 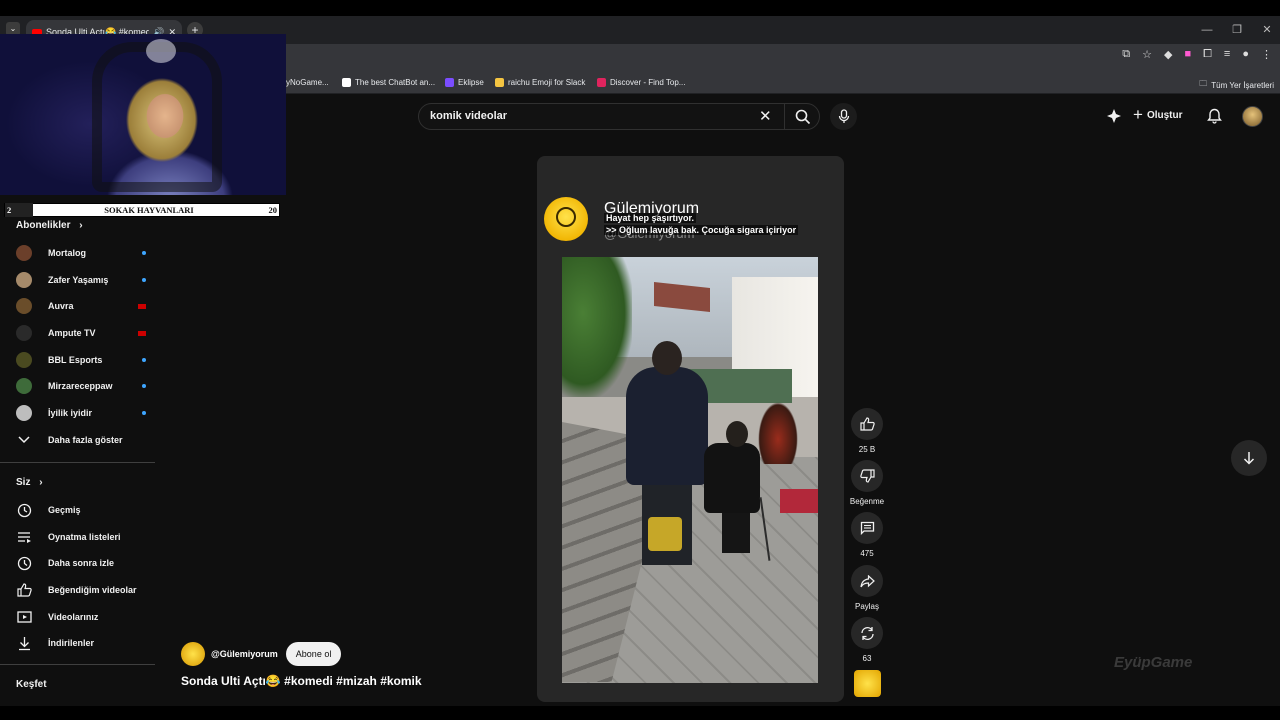 What do you see at coordinates (867, 501) in the screenshot?
I see `dislike-label: Beğenme` at bounding box center [867, 501].